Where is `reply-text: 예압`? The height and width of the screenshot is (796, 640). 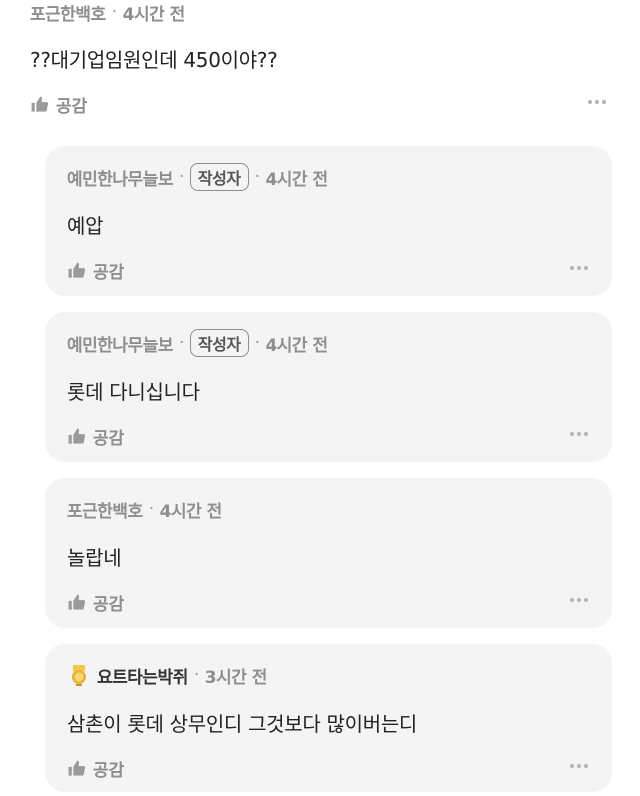 reply-text: 예압 is located at coordinates (85, 226).